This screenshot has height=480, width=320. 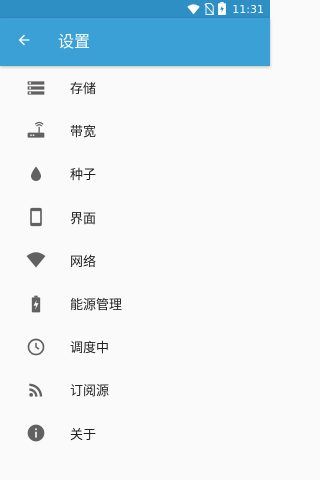 I want to click on settings-item-label: 订阅源, so click(x=90, y=392).